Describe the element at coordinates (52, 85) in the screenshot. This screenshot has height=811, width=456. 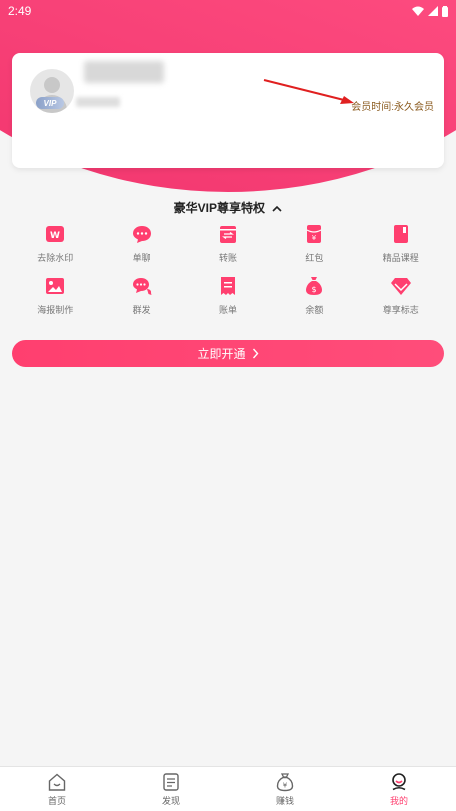
I see `avatar-head` at that location.